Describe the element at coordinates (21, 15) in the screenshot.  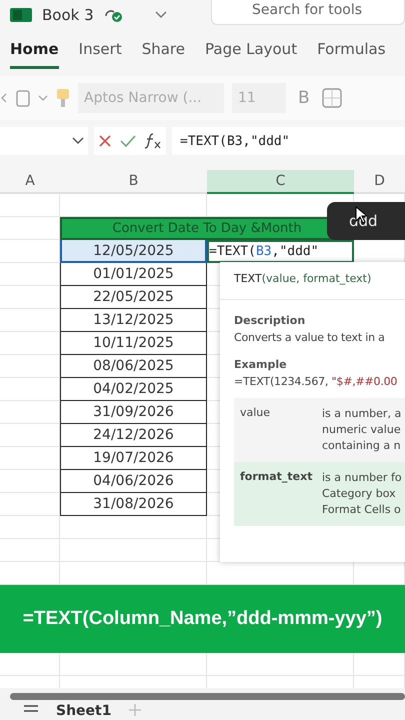
I see `spreadsheet-app-icon` at that location.